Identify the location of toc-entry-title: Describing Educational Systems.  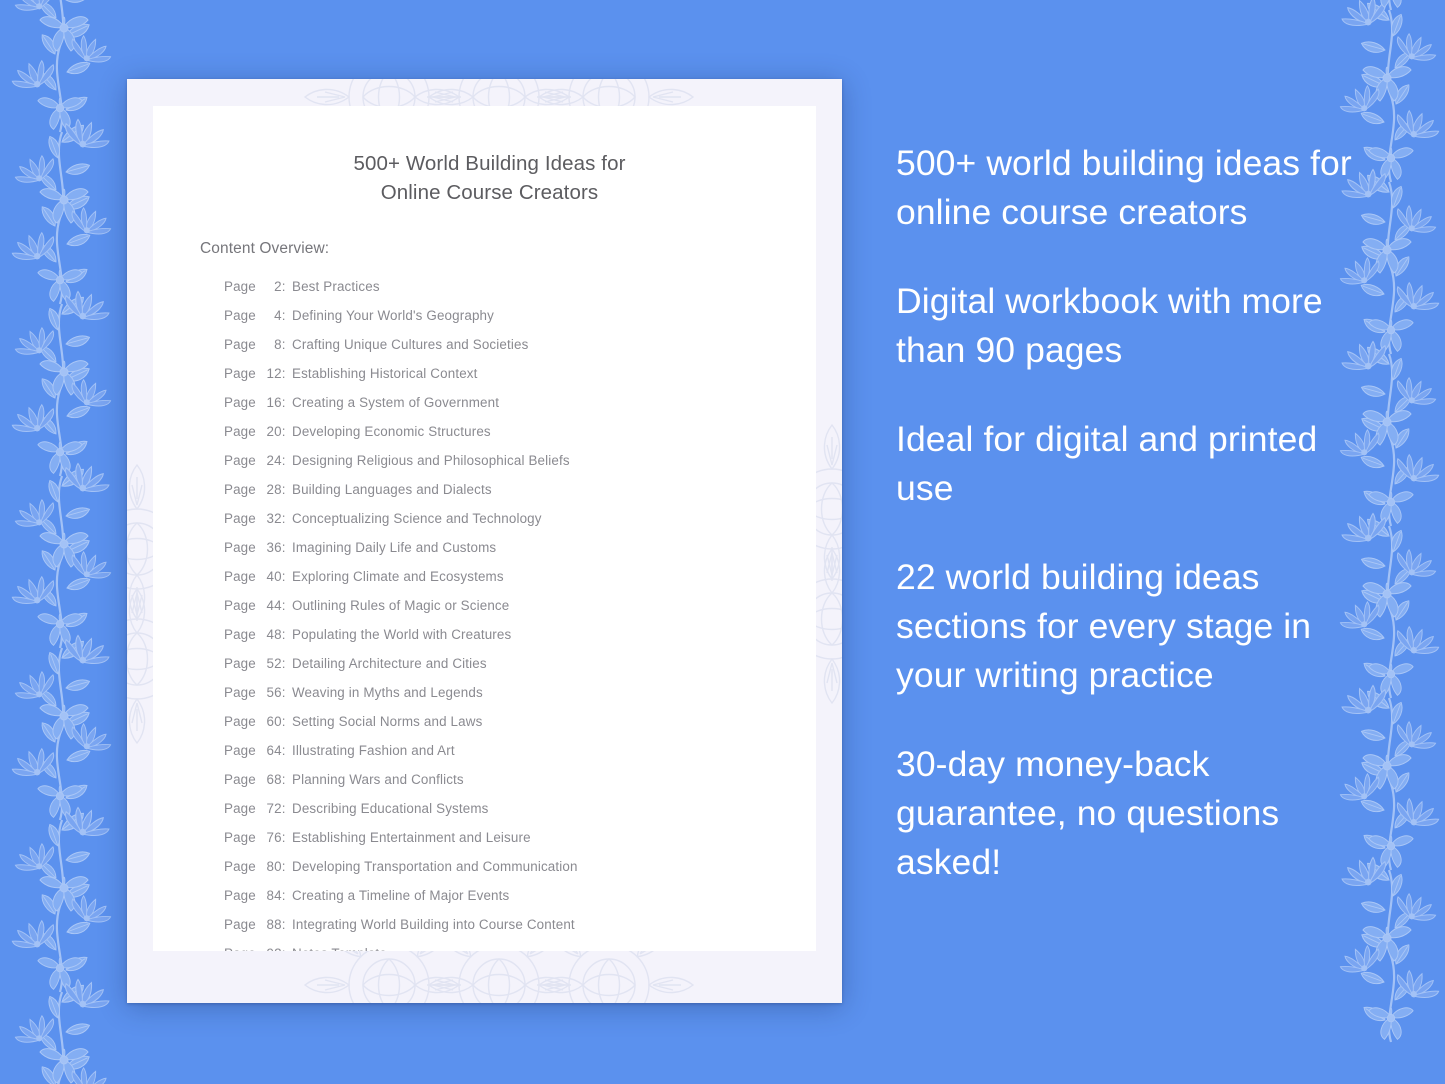
(390, 808).